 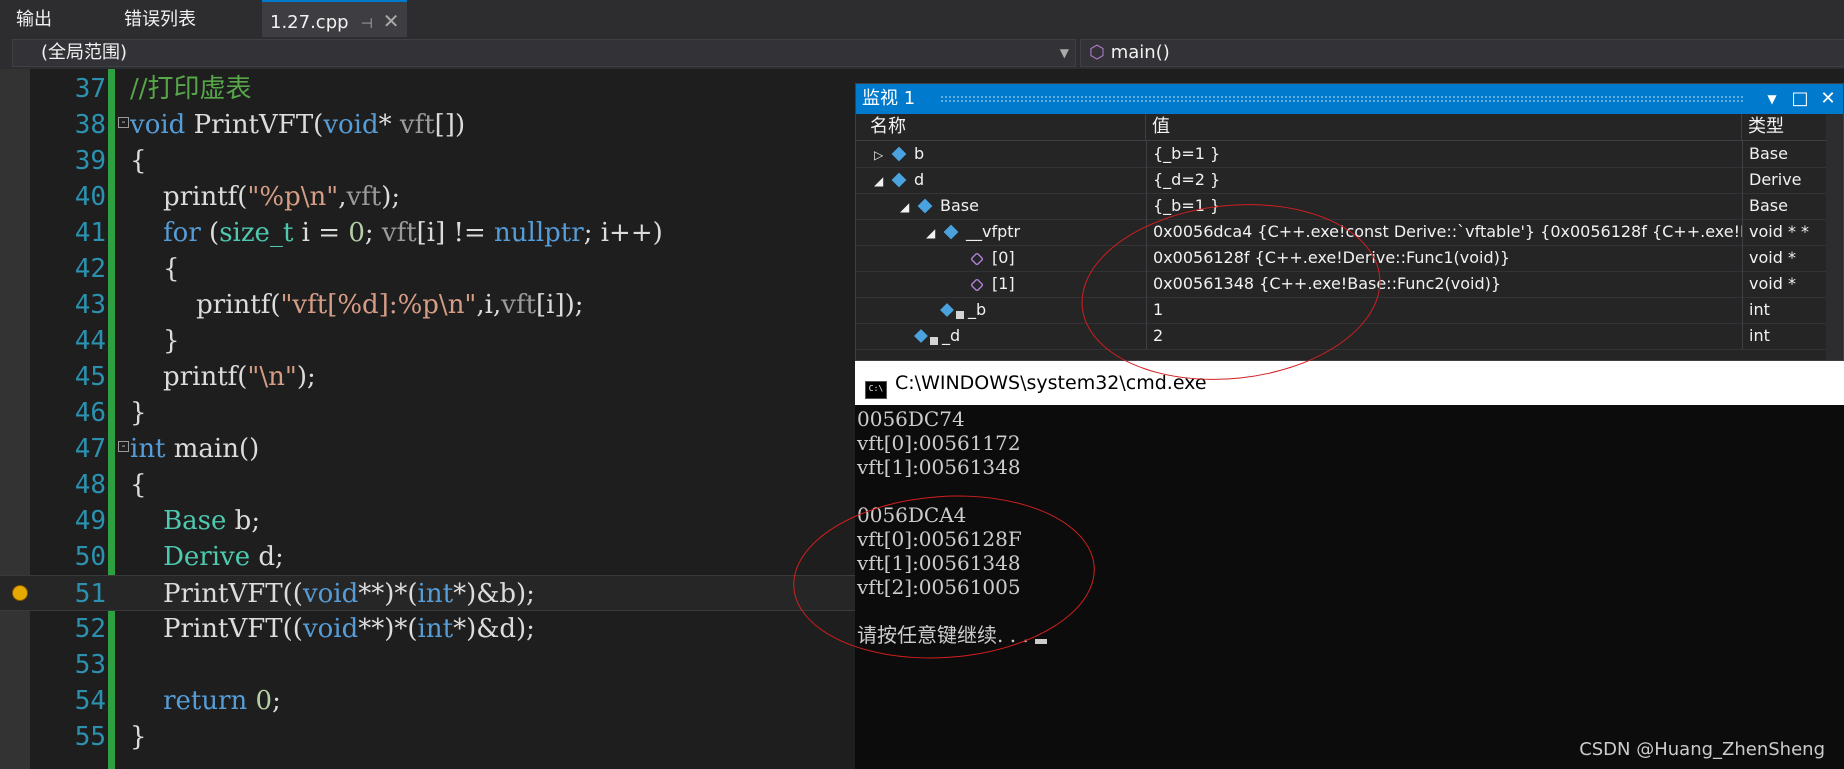 I want to click on code-text: Base b;, so click(x=212, y=521).